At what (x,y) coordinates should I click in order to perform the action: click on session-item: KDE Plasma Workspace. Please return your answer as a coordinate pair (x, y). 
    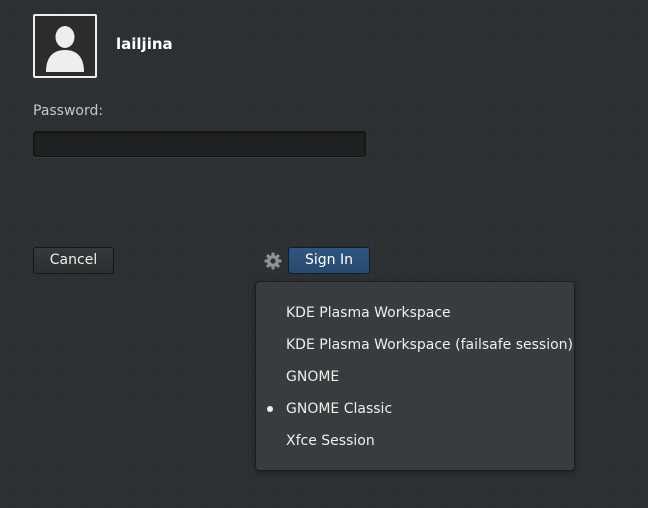
    Looking at the image, I should click on (415, 313).